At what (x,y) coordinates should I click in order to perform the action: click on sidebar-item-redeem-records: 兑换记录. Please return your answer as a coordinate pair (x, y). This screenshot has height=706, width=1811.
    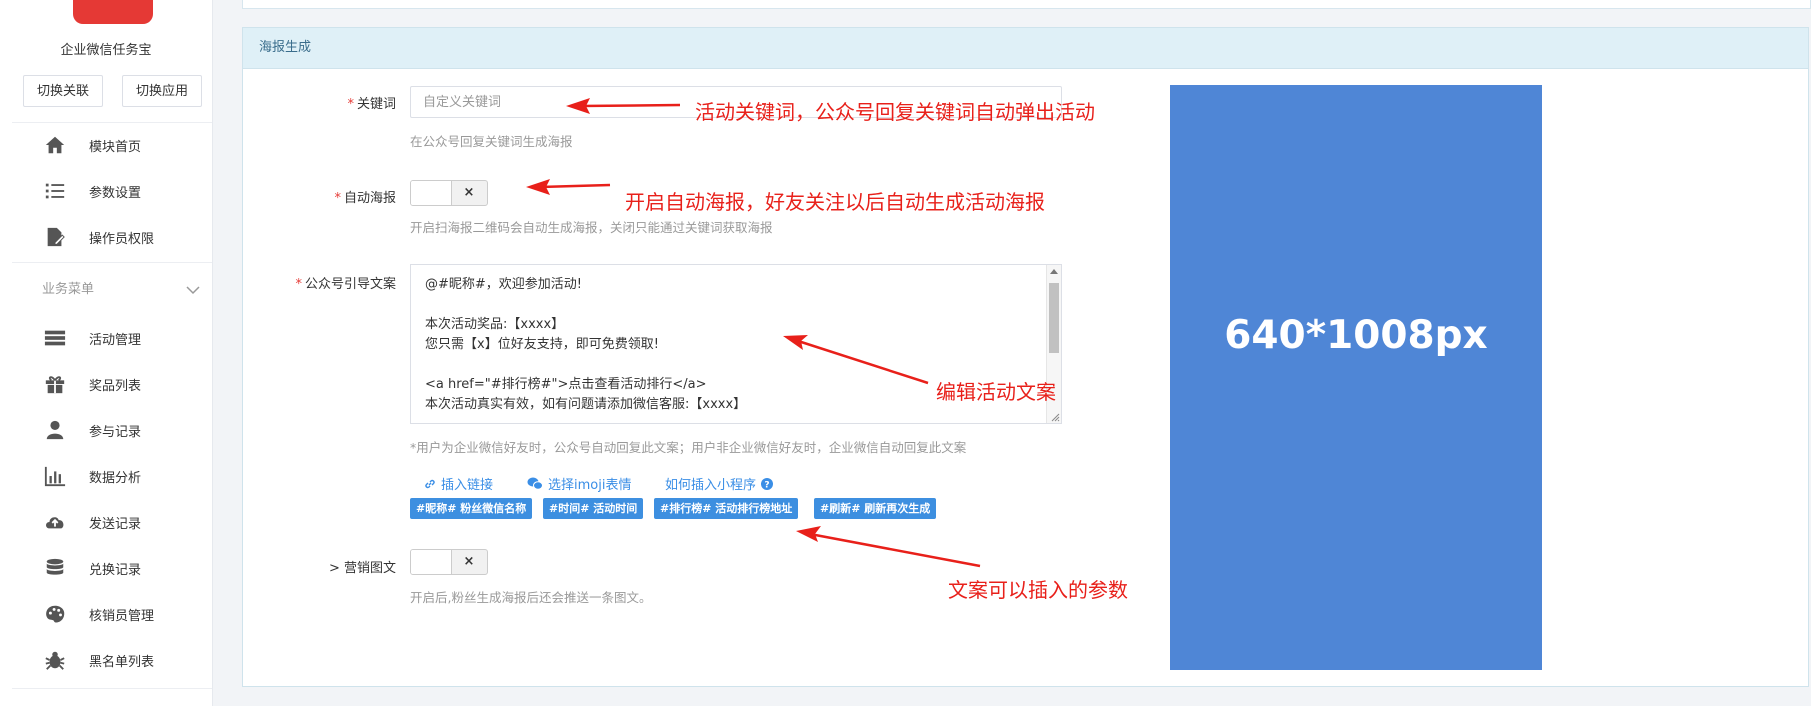
    Looking at the image, I should click on (106, 568).